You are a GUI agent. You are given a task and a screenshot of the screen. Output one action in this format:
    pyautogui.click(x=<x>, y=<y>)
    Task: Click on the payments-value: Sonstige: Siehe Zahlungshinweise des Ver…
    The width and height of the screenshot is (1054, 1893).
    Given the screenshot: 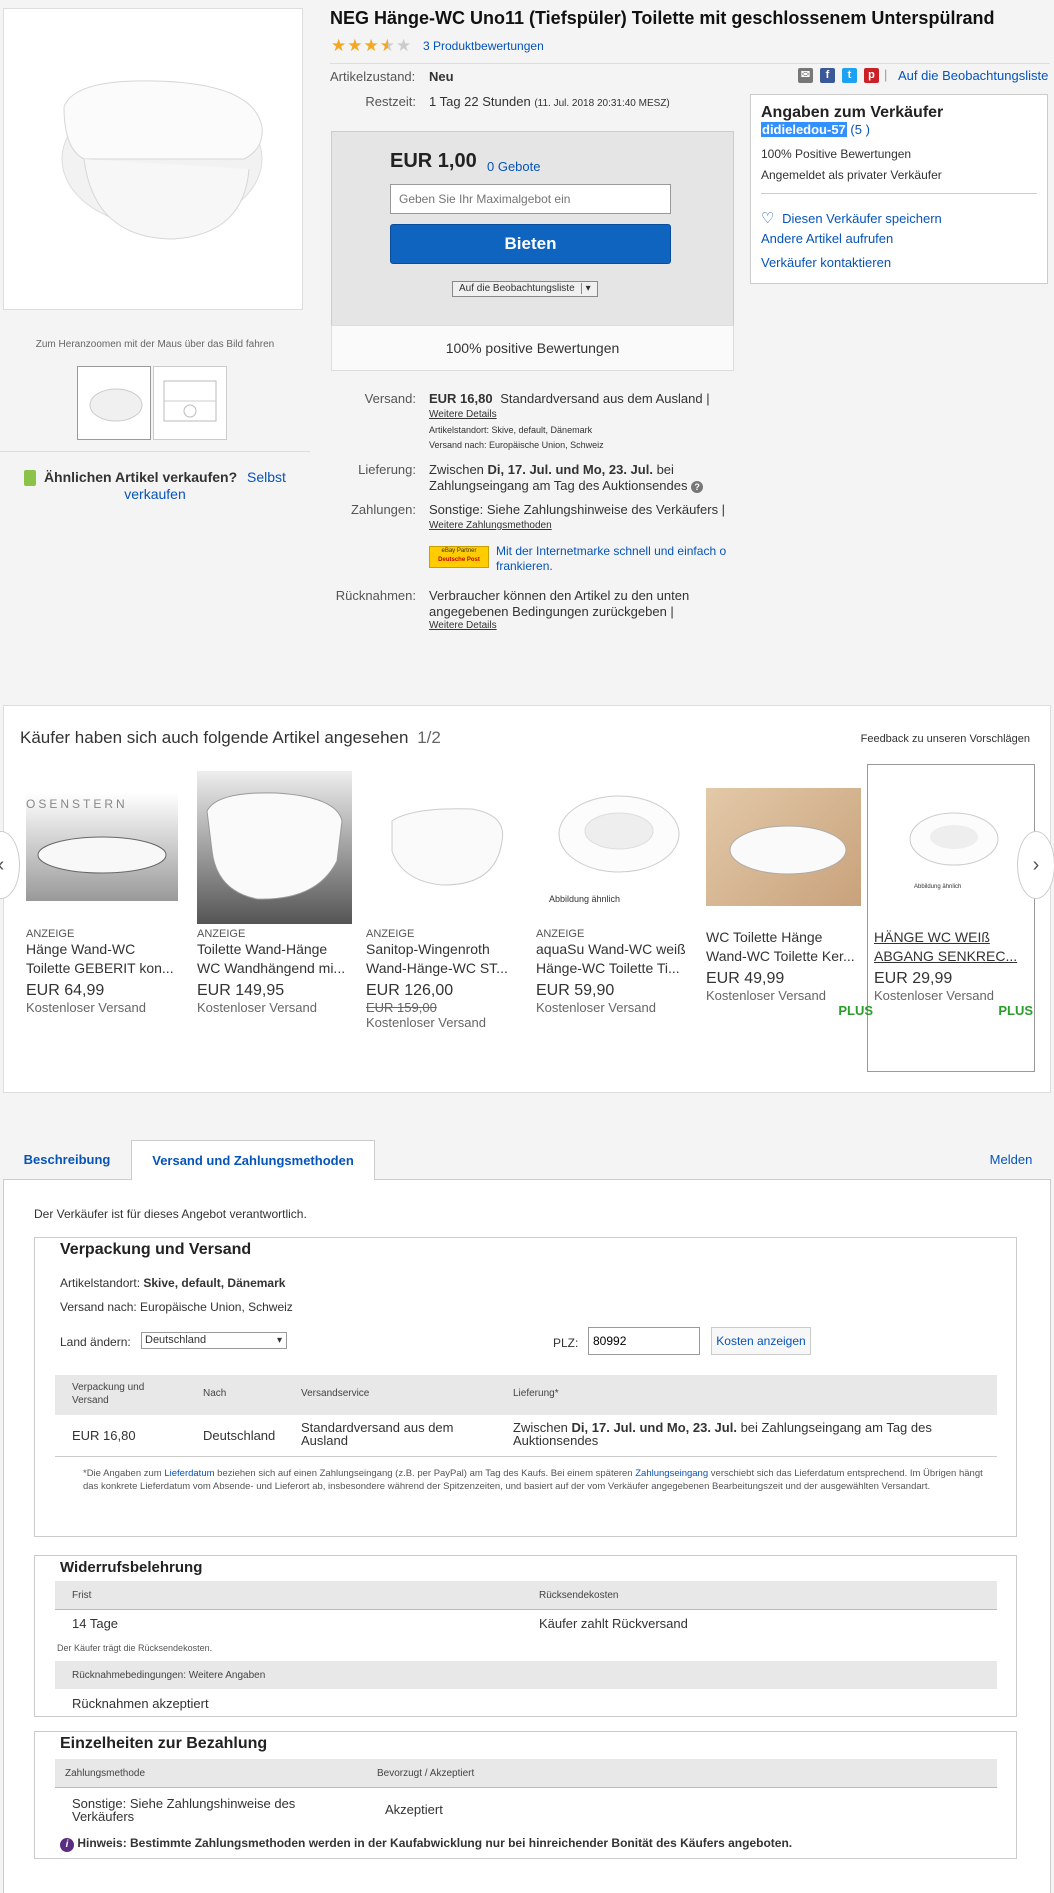 What is the action you would take?
    pyautogui.click(x=577, y=509)
    